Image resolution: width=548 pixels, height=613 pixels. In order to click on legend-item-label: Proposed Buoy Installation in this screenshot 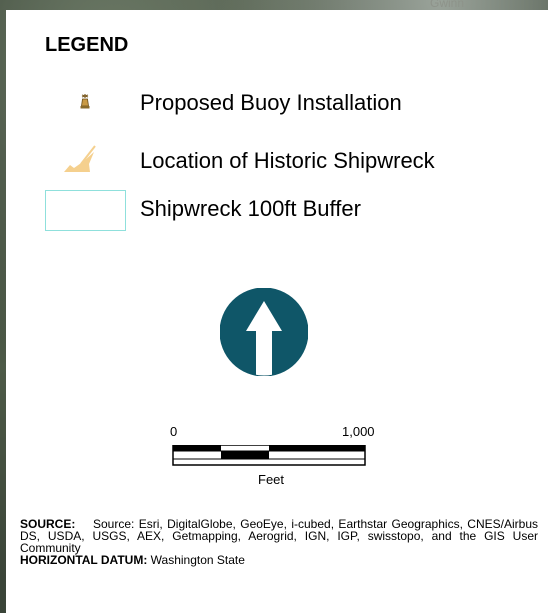, I will do `click(271, 102)`.